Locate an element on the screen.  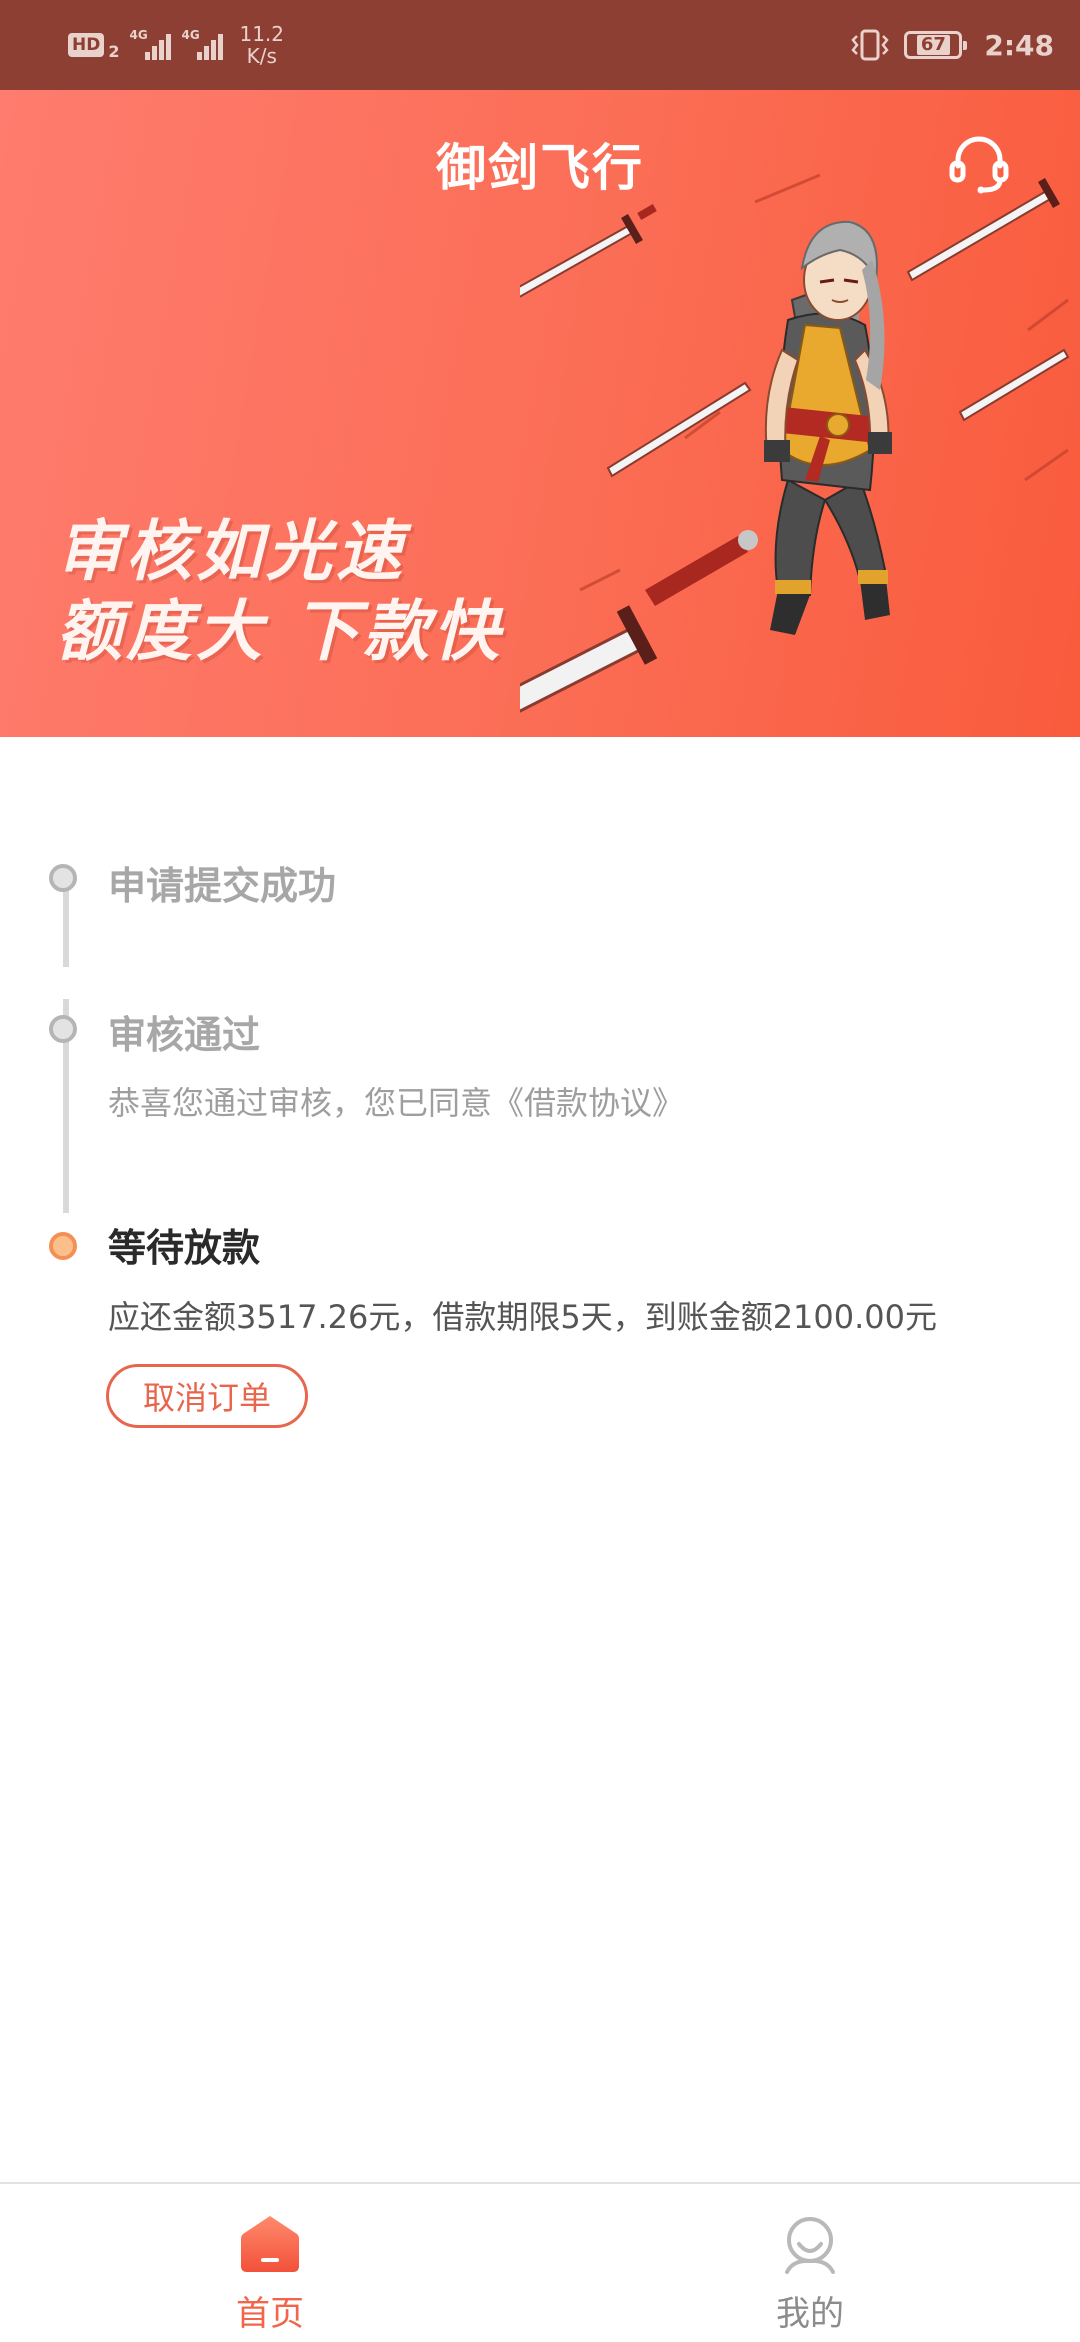
status-bar-left: HD 2 4G 4G 11.2 K/s is located at coordinates (176, 45).